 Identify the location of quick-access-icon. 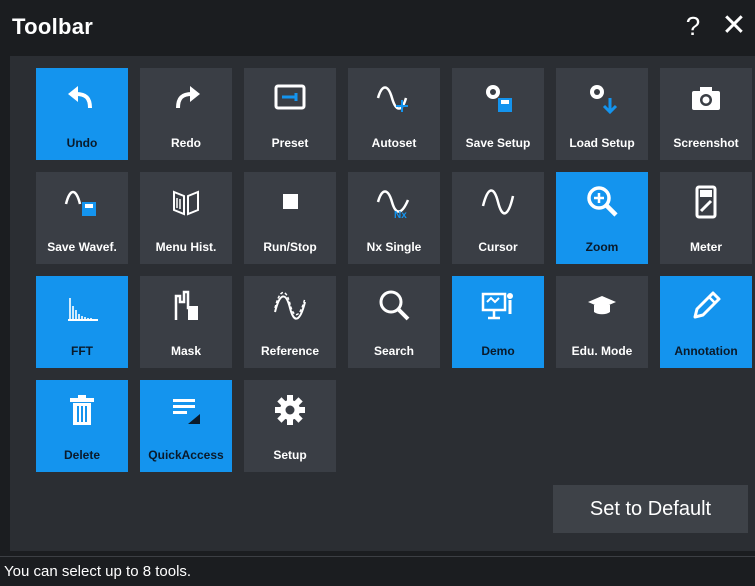
(186, 411).